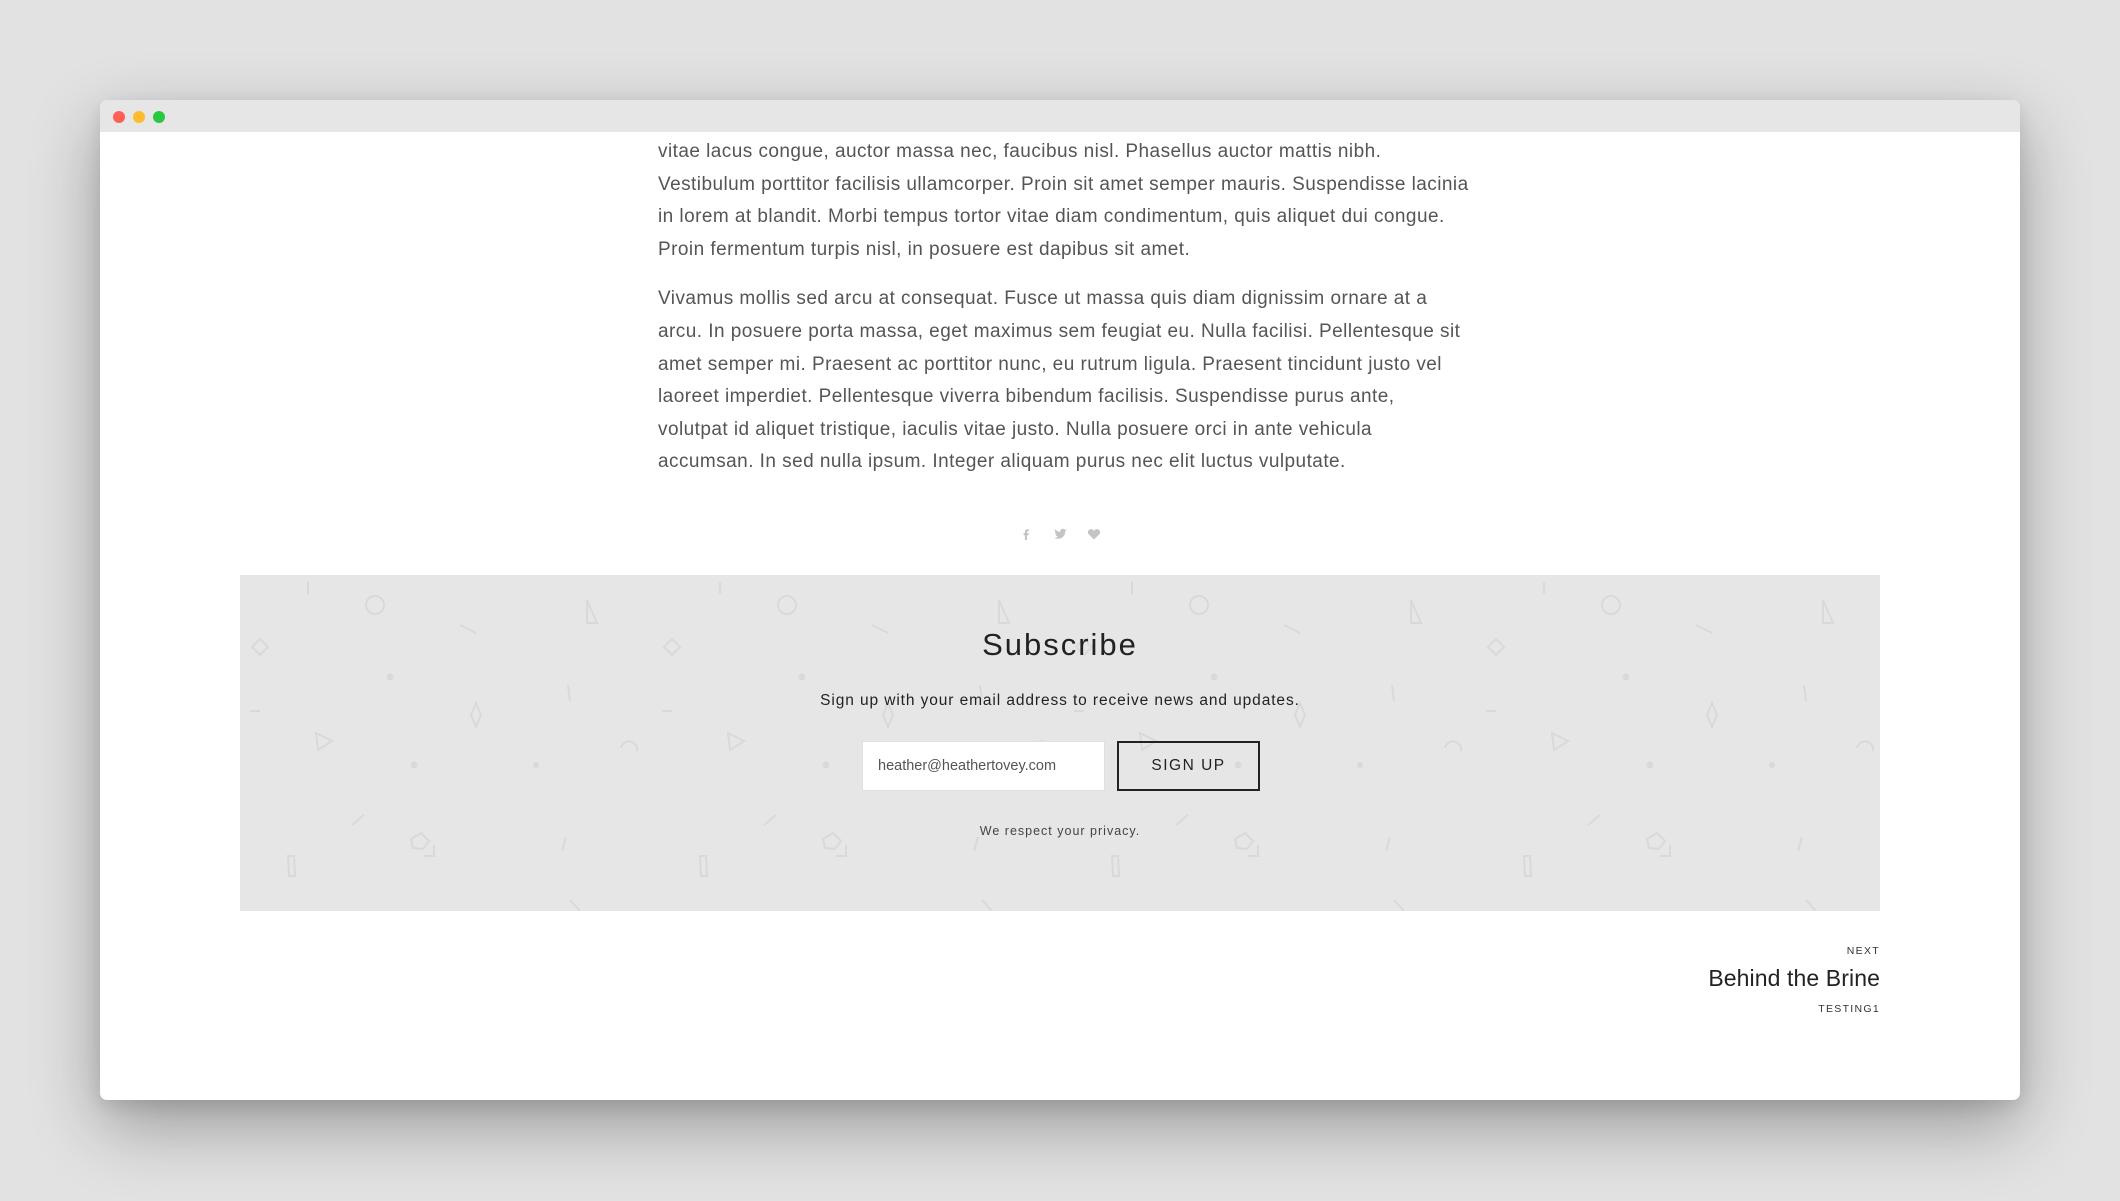  What do you see at coordinates (119, 117) in the screenshot?
I see `close-window-button` at bounding box center [119, 117].